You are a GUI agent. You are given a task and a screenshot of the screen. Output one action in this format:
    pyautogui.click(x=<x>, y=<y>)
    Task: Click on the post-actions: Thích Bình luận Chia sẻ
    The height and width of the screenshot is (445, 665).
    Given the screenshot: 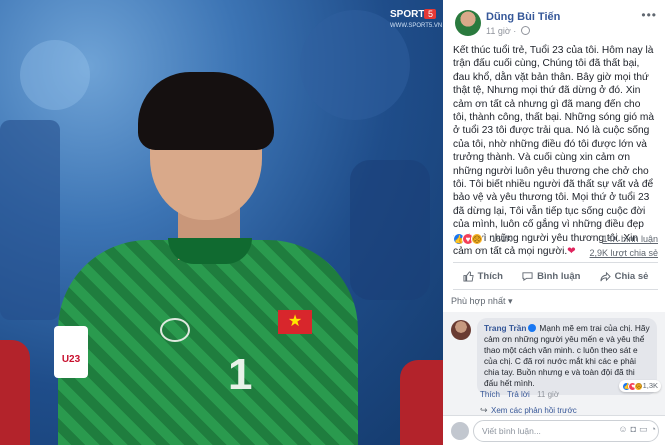 What is the action you would take?
    pyautogui.click(x=555, y=276)
    